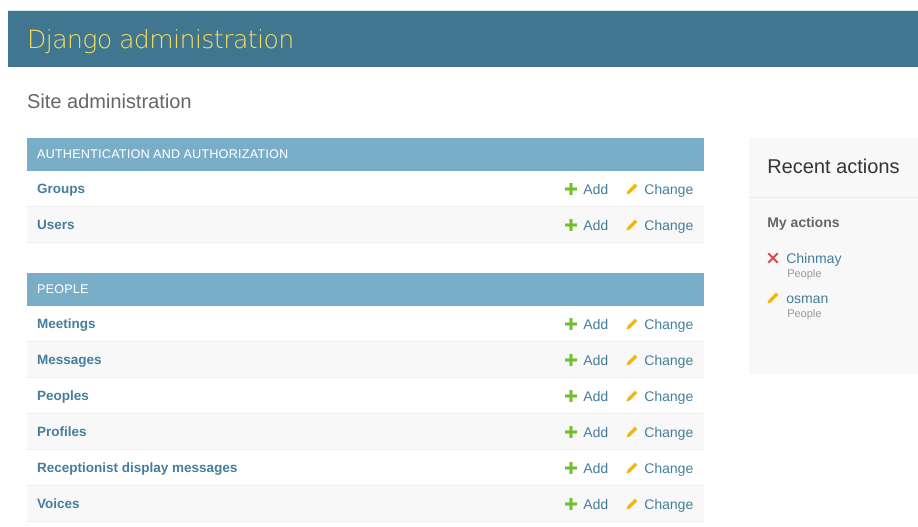  Describe the element at coordinates (833, 298) in the screenshot. I see `action-link: osman` at that location.